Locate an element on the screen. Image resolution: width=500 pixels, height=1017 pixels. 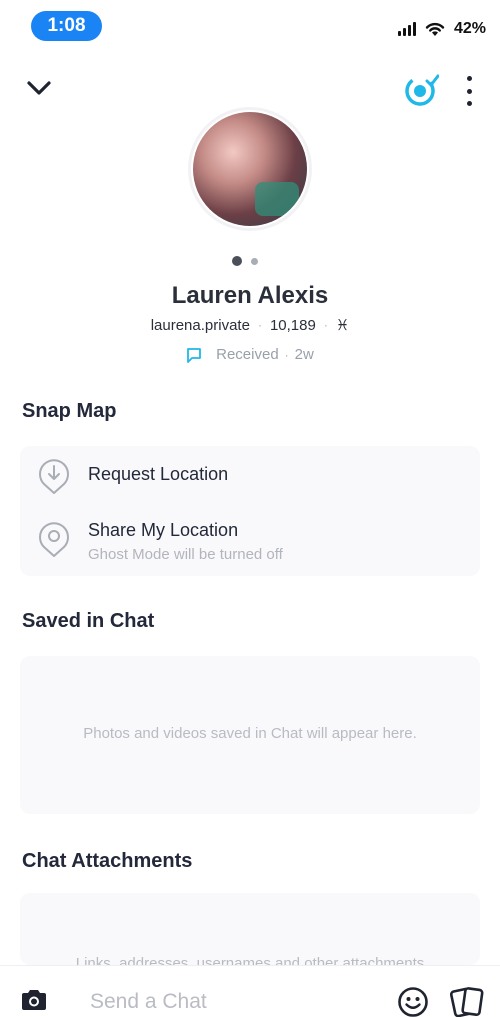
avatar-page-indicator is located at coordinates (245, 261).